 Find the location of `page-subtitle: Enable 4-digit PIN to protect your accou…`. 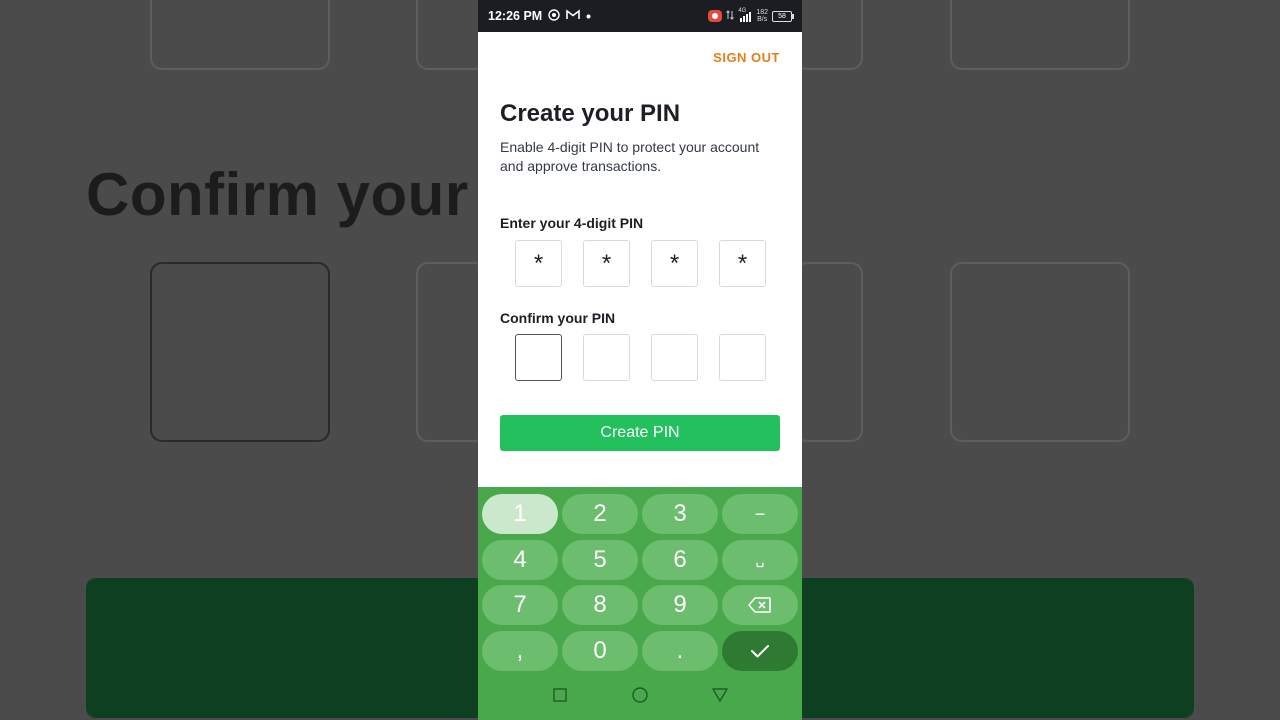

page-subtitle: Enable 4-digit PIN to protect your accou… is located at coordinates (630, 156).